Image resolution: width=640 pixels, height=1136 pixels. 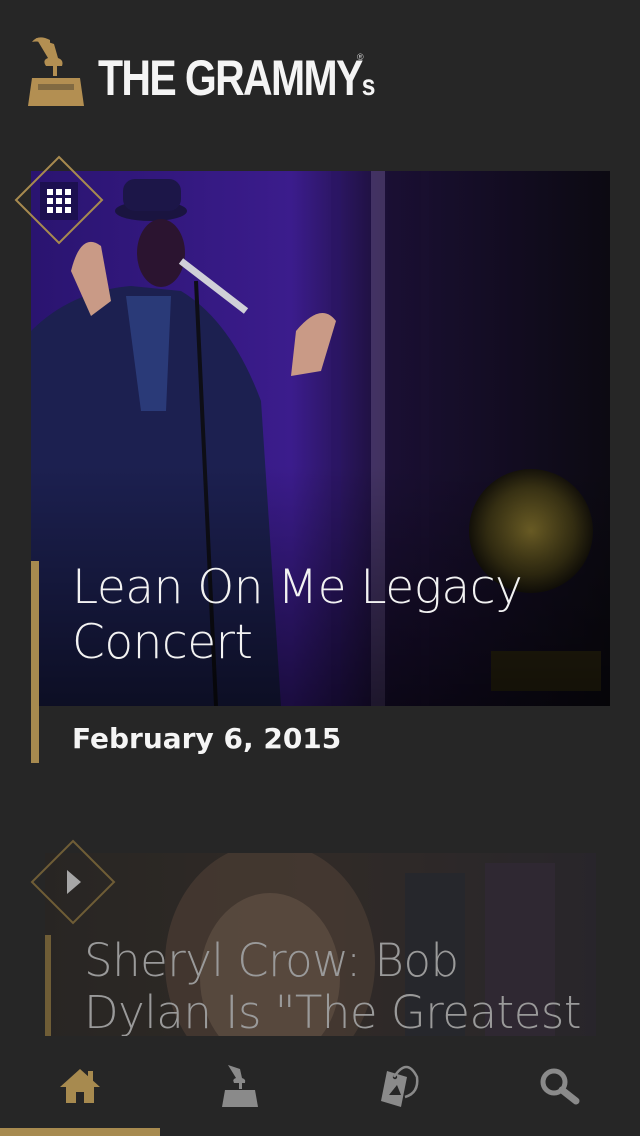 I want to click on tab-home, so click(x=80, y=1086).